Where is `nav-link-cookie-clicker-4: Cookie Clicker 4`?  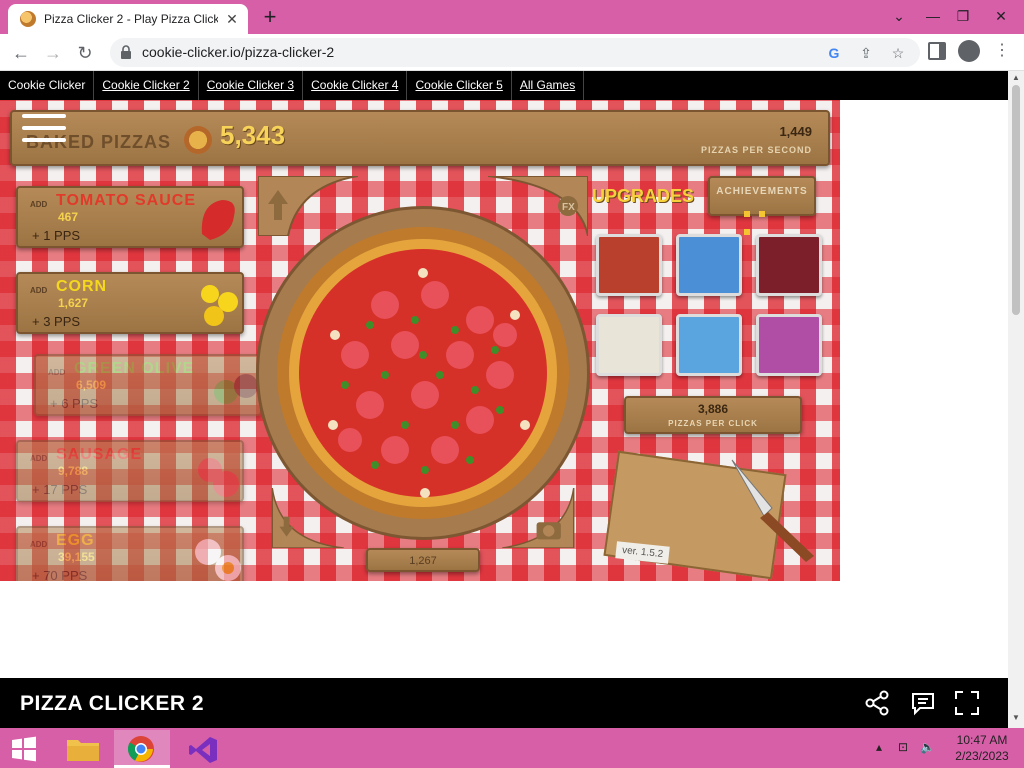 nav-link-cookie-clicker-4: Cookie Clicker 4 is located at coordinates (355, 85).